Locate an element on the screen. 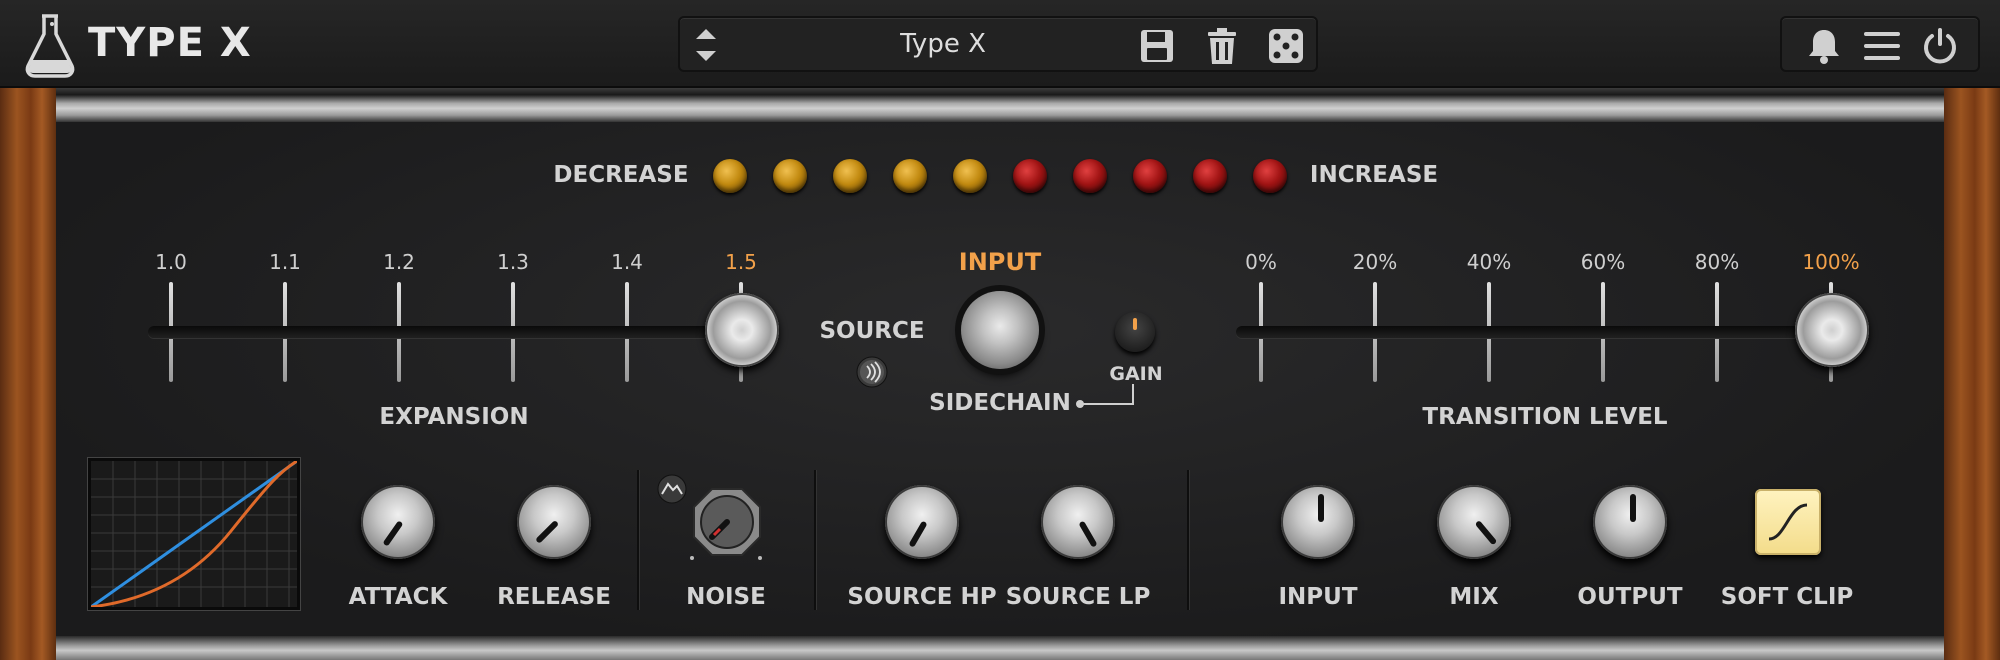 The height and width of the screenshot is (660, 2000). preset-bar: Type X is located at coordinates (998, 44).